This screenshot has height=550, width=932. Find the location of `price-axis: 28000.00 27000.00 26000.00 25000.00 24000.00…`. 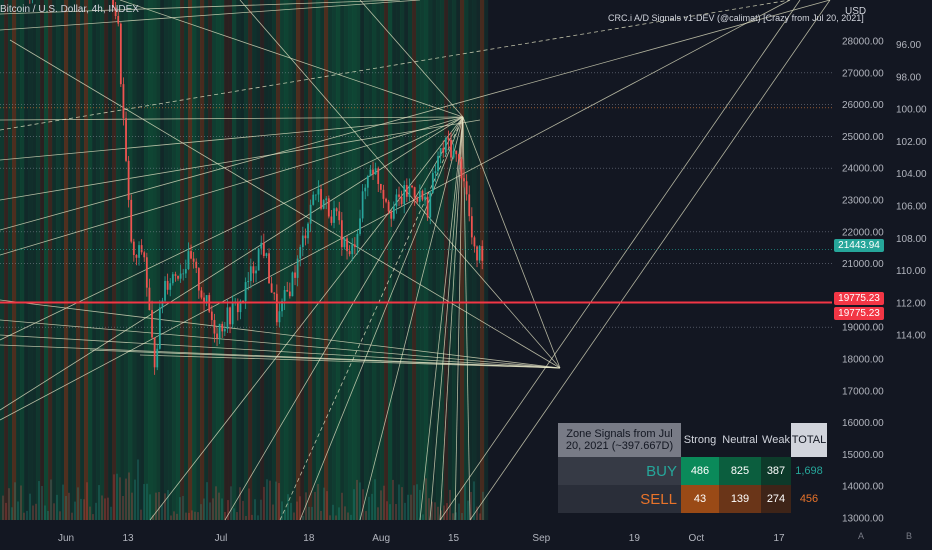

price-axis: 28000.00 27000.00 26000.00 25000.00 24000.00… is located at coordinates (882, 275).